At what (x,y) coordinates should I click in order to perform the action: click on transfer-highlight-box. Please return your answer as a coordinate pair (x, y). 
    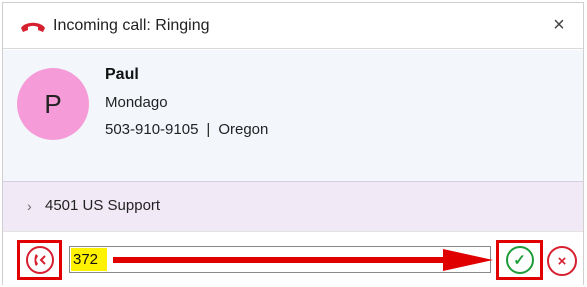
    Looking at the image, I should click on (39, 260).